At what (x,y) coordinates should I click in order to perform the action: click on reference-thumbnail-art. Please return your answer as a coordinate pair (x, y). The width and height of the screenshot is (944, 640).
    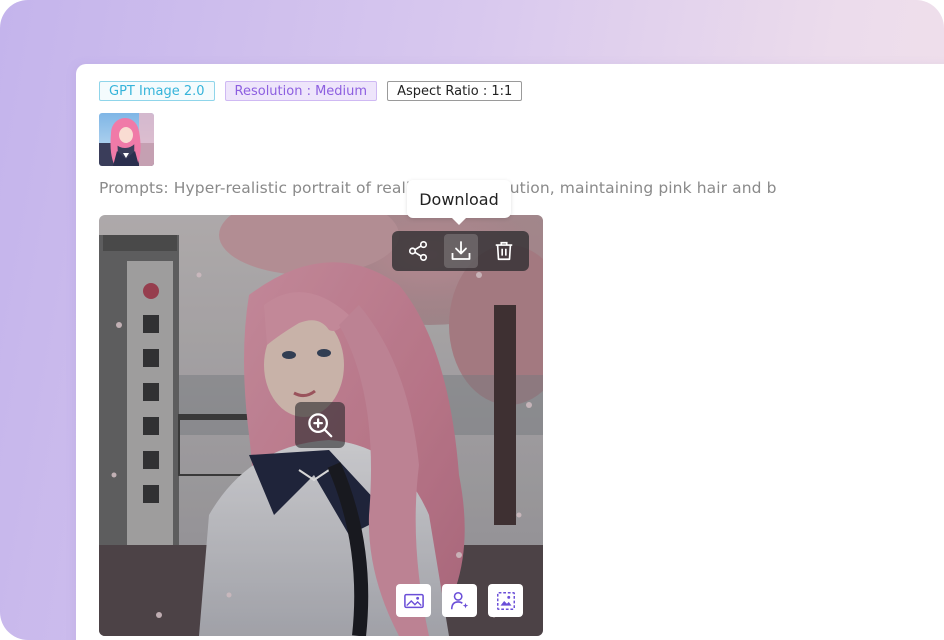
    Looking at the image, I should click on (126, 139).